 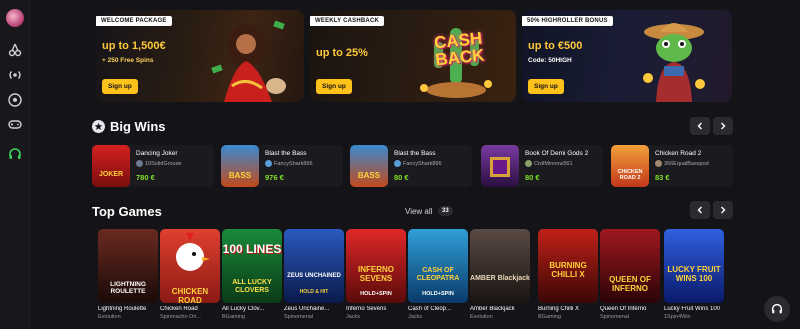 I want to click on win-game-name: Dancing Joker, so click(x=157, y=153).